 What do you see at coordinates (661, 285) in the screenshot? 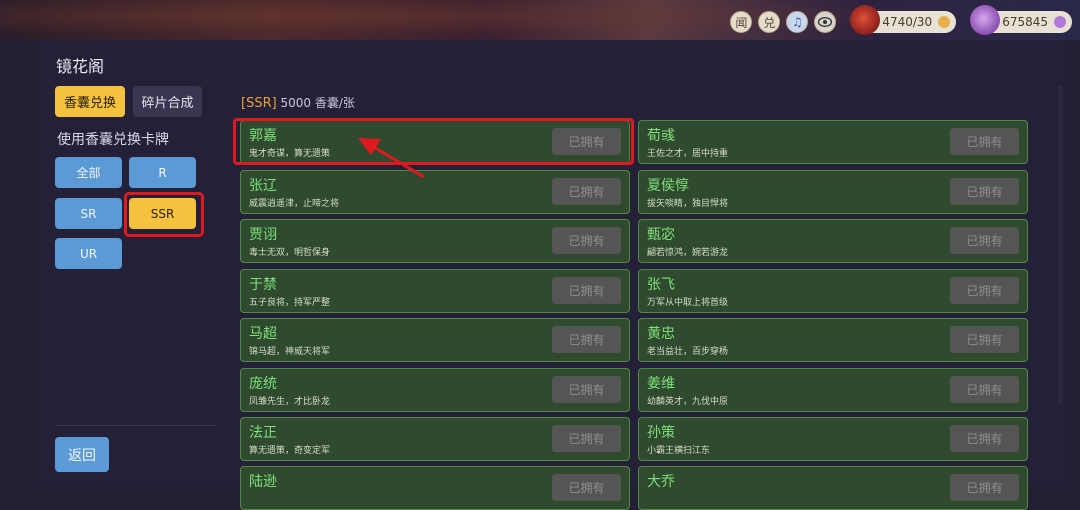
I see `card-name: 张飞` at bounding box center [661, 285].